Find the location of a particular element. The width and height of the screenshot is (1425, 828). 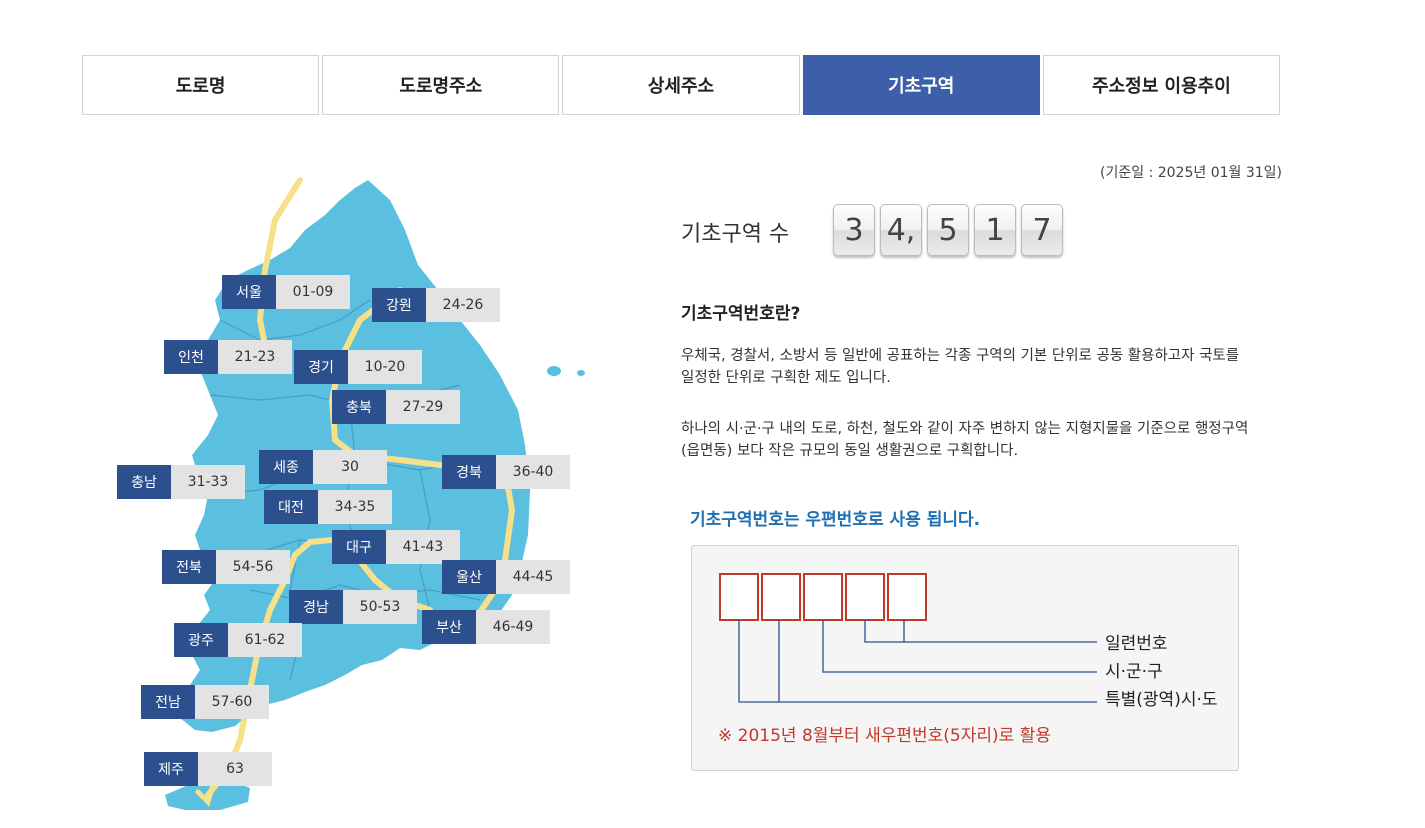

region-jeonnam: 전남 57-60 is located at coordinates (205, 702).